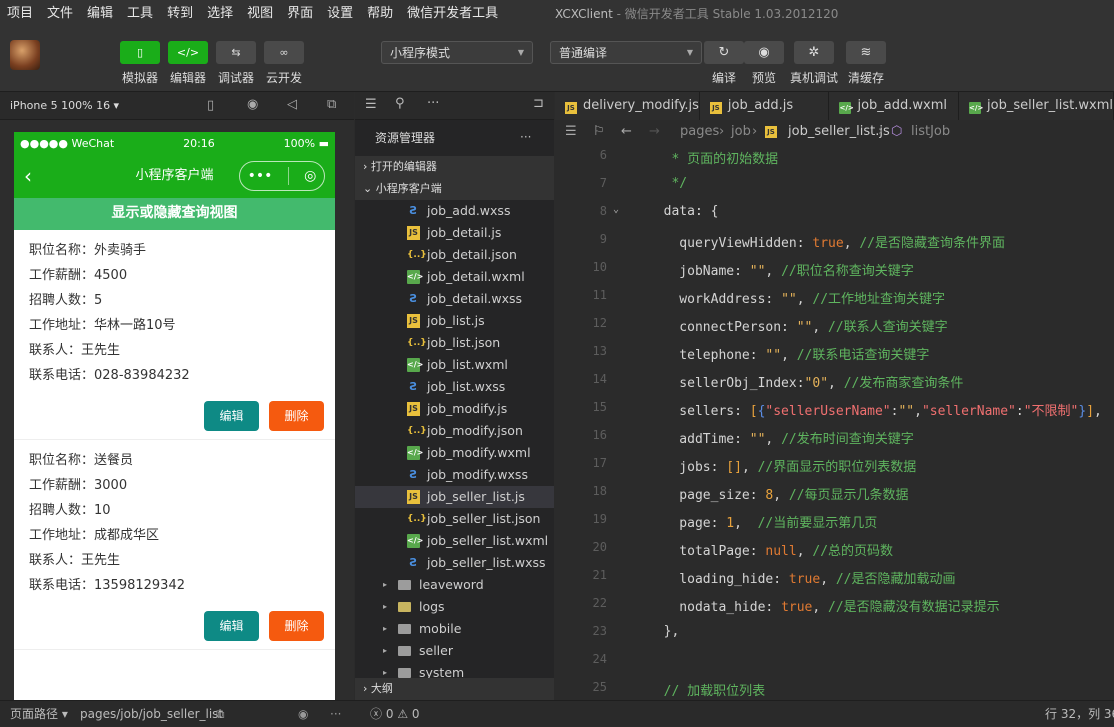 The width and height of the screenshot is (1114, 727). Describe the element at coordinates (75, 560) in the screenshot. I see `job-contact: 联系人：王先生` at that location.